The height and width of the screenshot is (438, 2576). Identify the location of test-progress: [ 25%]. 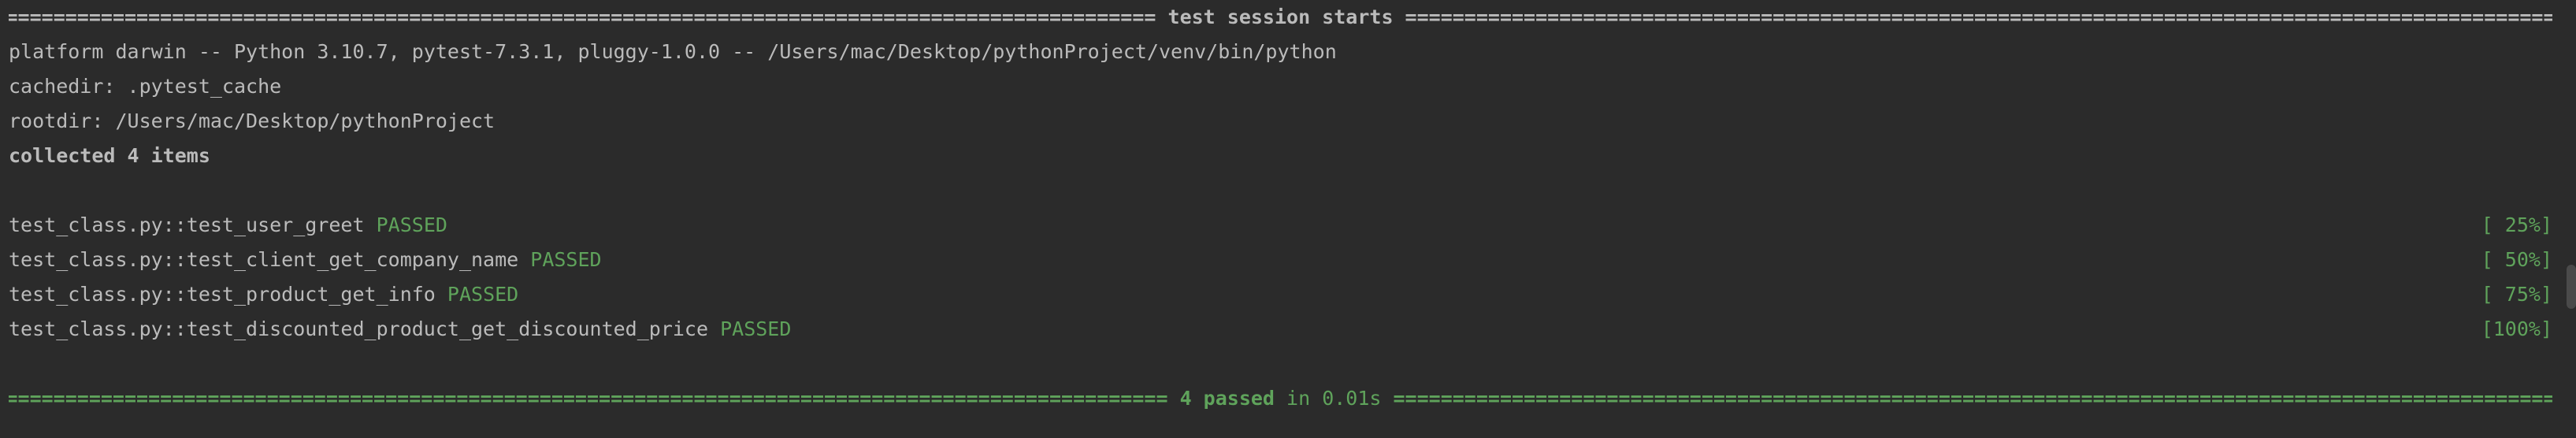
(2516, 224).